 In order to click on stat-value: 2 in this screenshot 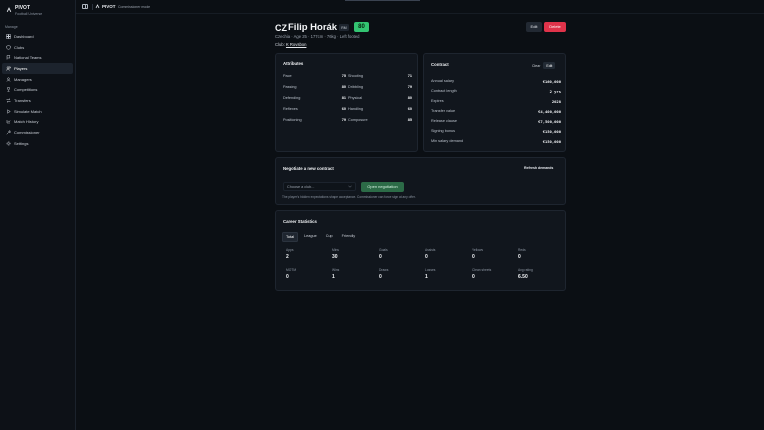, I will do `click(287, 256)`.